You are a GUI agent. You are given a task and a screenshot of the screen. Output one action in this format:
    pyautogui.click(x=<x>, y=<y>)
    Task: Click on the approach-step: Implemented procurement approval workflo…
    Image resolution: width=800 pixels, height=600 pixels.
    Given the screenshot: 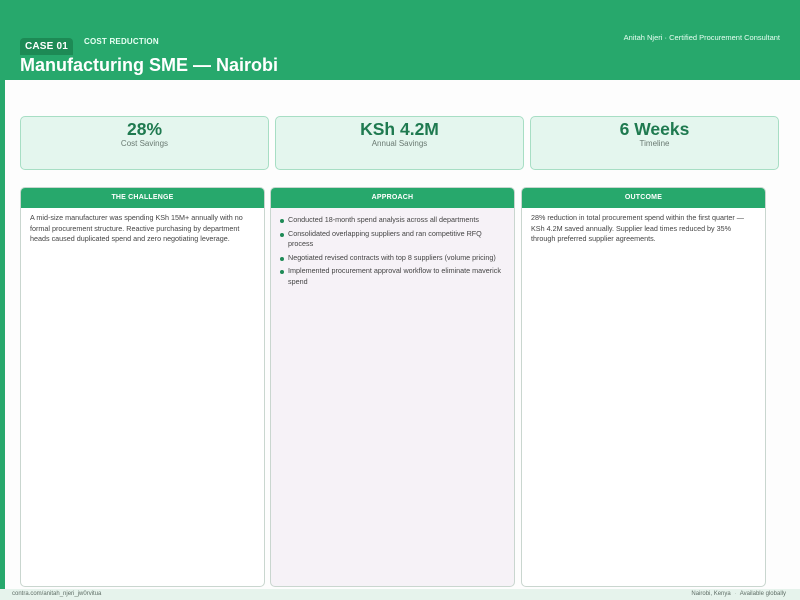 What is the action you would take?
    pyautogui.click(x=392, y=276)
    